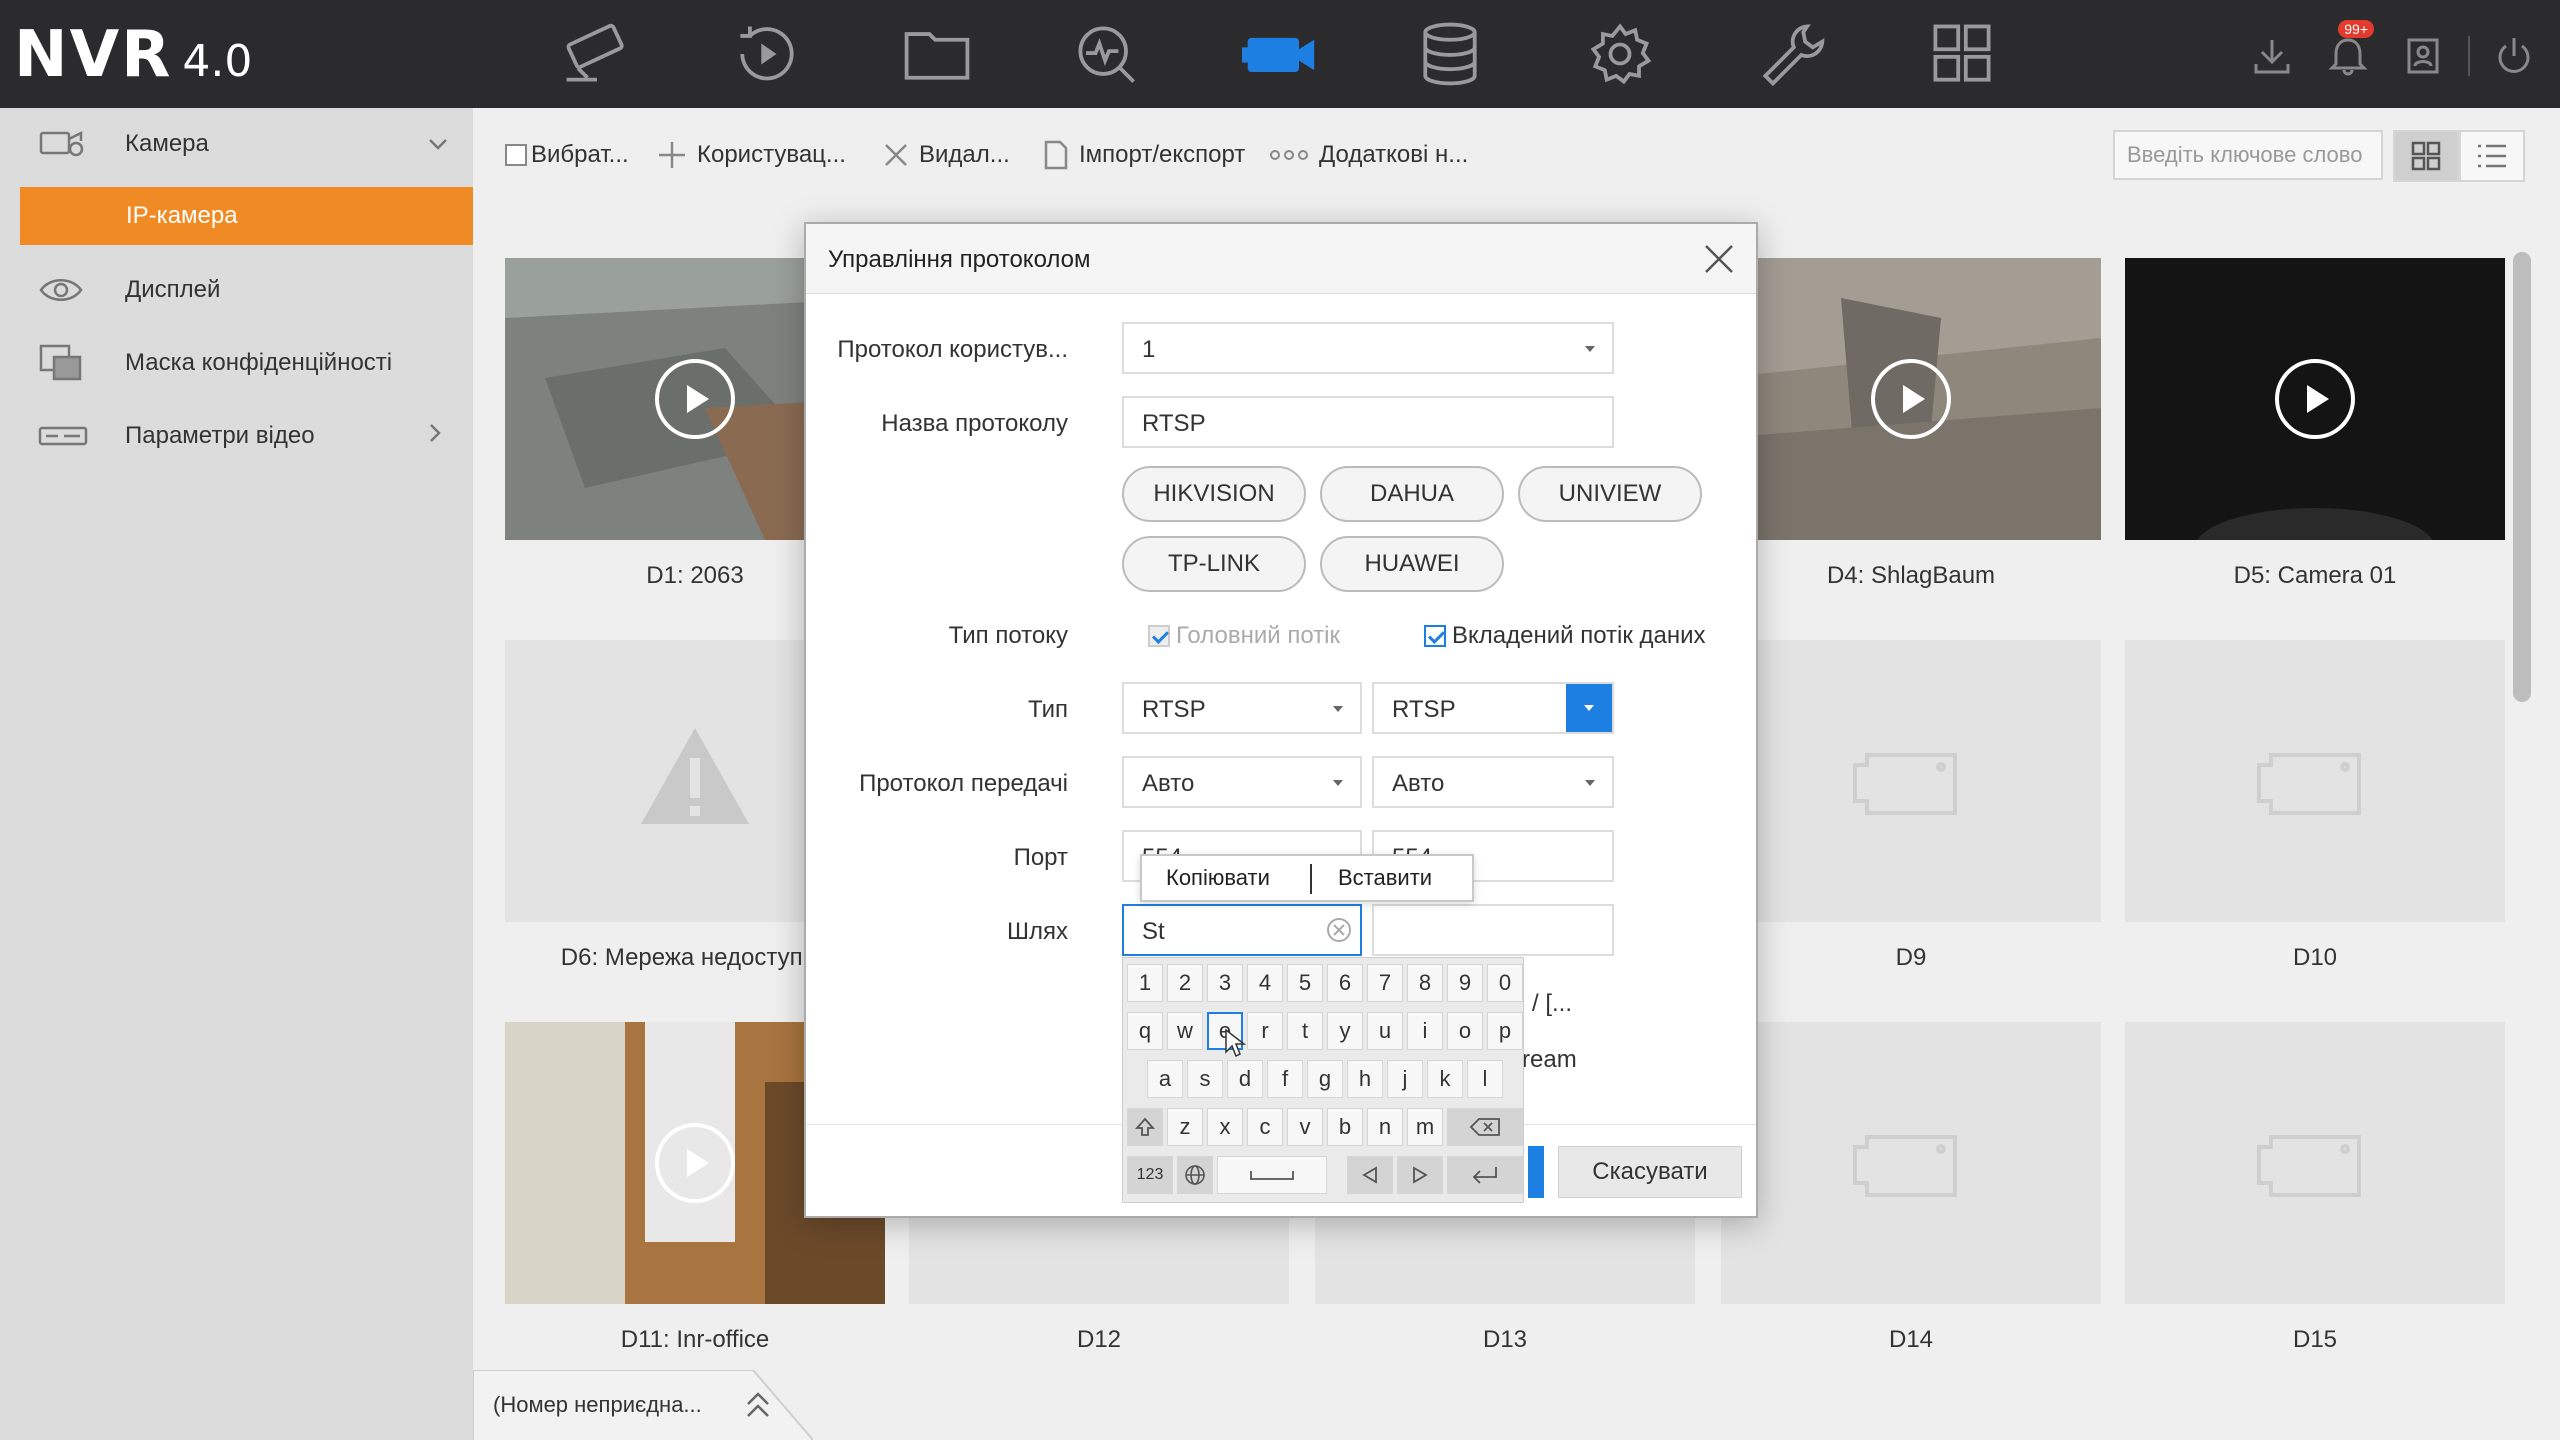 The image size is (2560, 1440). Describe the element at coordinates (1485, 1127) in the screenshot. I see `backspace-key` at that location.